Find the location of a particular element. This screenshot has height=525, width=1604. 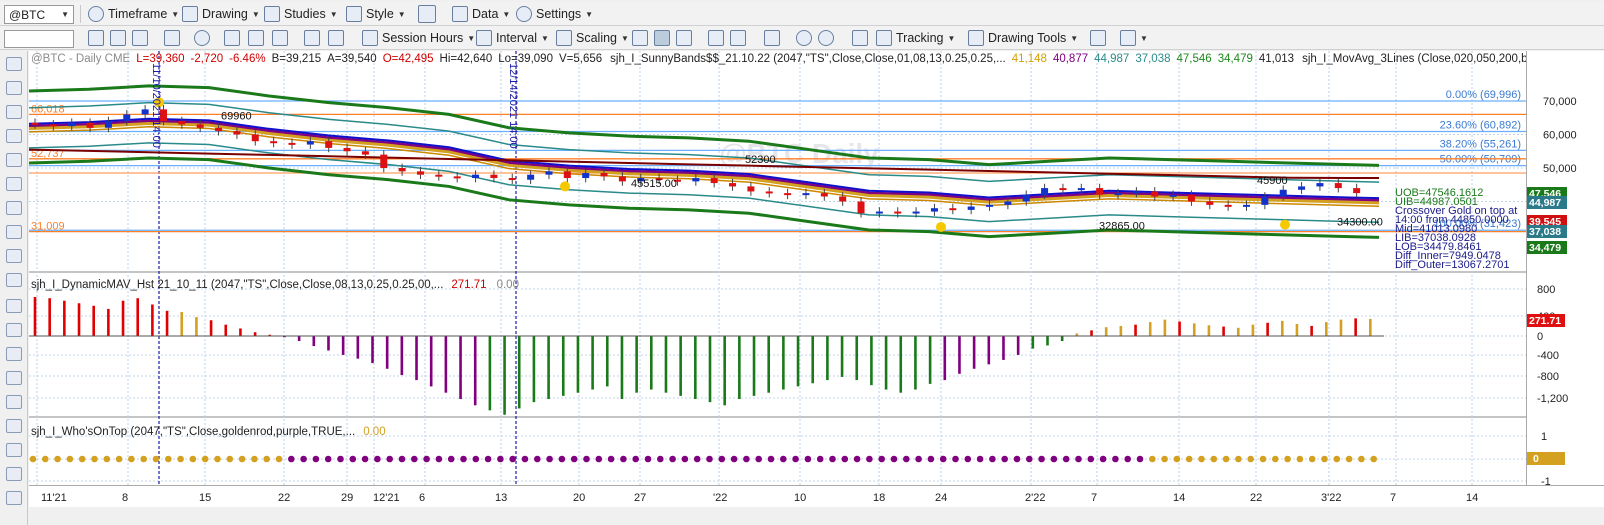

properties-button is located at coordinates (336, 38).